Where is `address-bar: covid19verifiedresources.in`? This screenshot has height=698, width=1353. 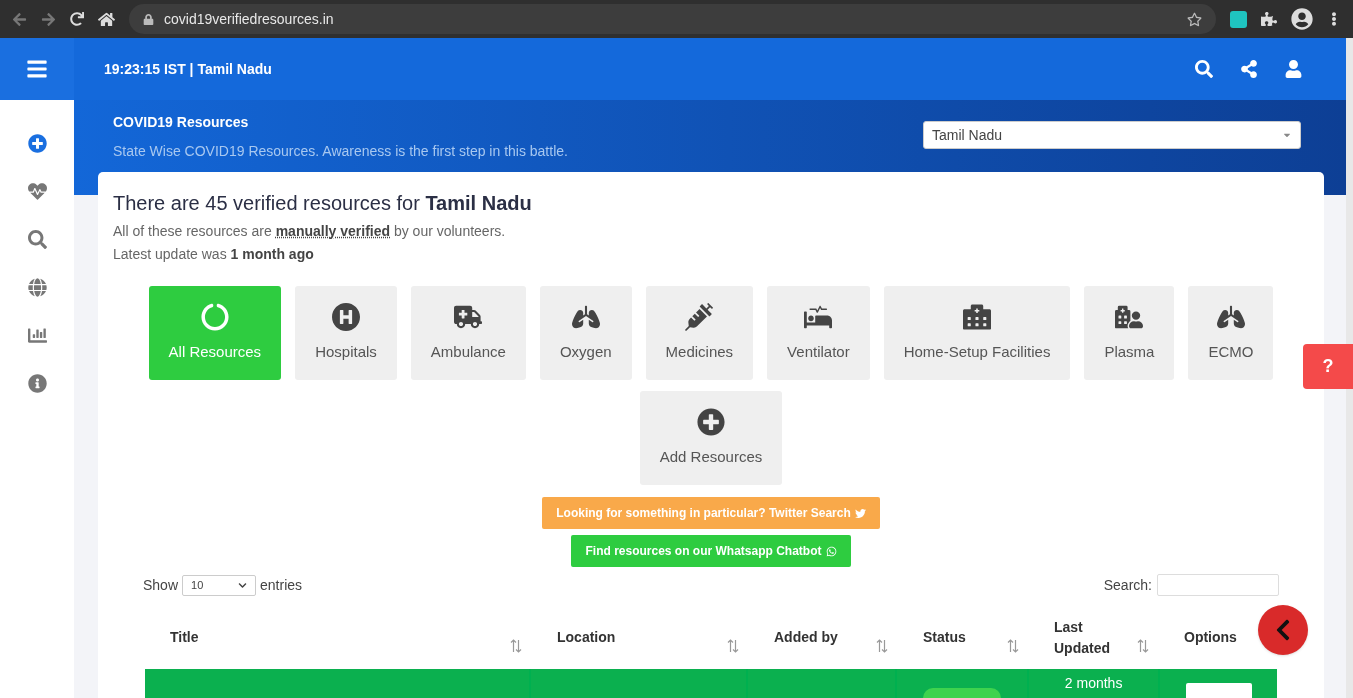 address-bar: covid19verifiedresources.in is located at coordinates (672, 19).